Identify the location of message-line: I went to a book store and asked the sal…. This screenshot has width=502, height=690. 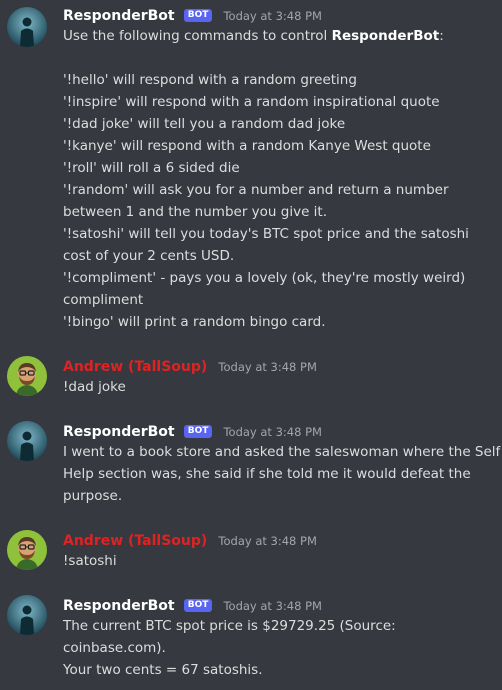
(282, 452).